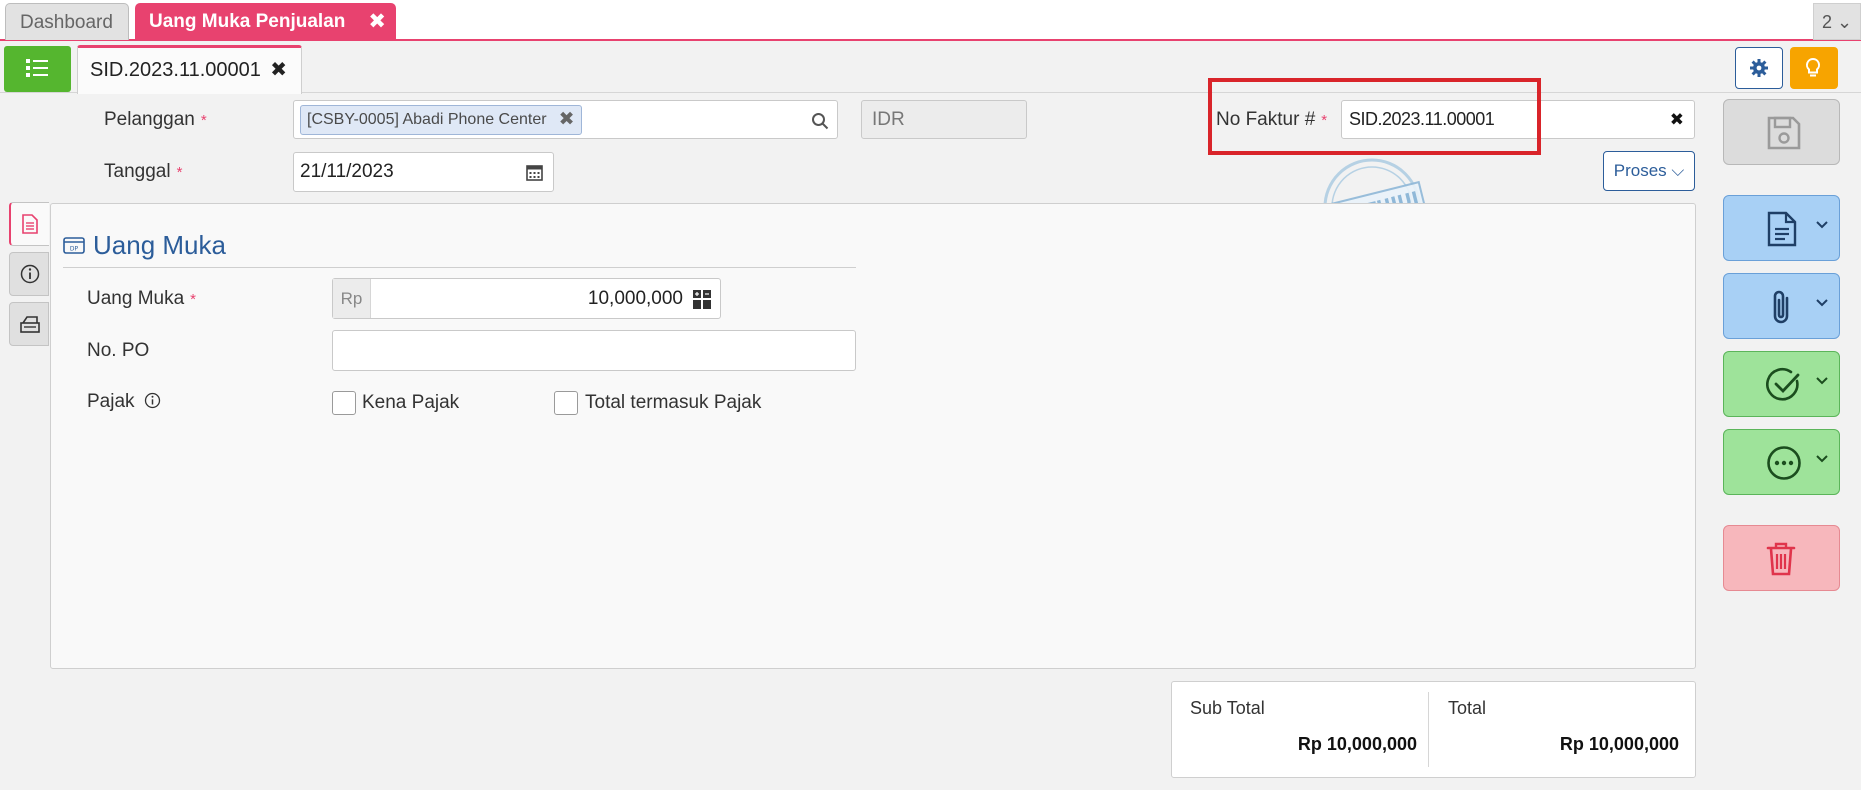 The width and height of the screenshot is (1861, 790). What do you see at coordinates (278, 70) in the screenshot?
I see `close-document-icon: ✖` at bounding box center [278, 70].